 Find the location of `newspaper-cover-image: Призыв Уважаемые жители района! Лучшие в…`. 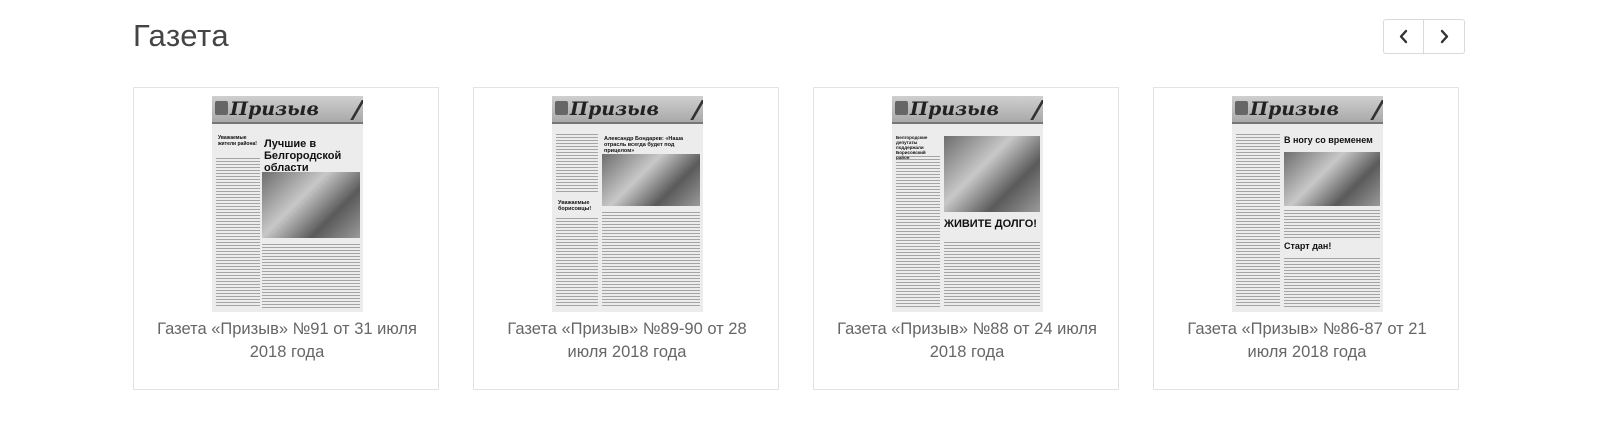

newspaper-cover-image: Призыв Уважаемые жители района! Лучшие в… is located at coordinates (287, 204).